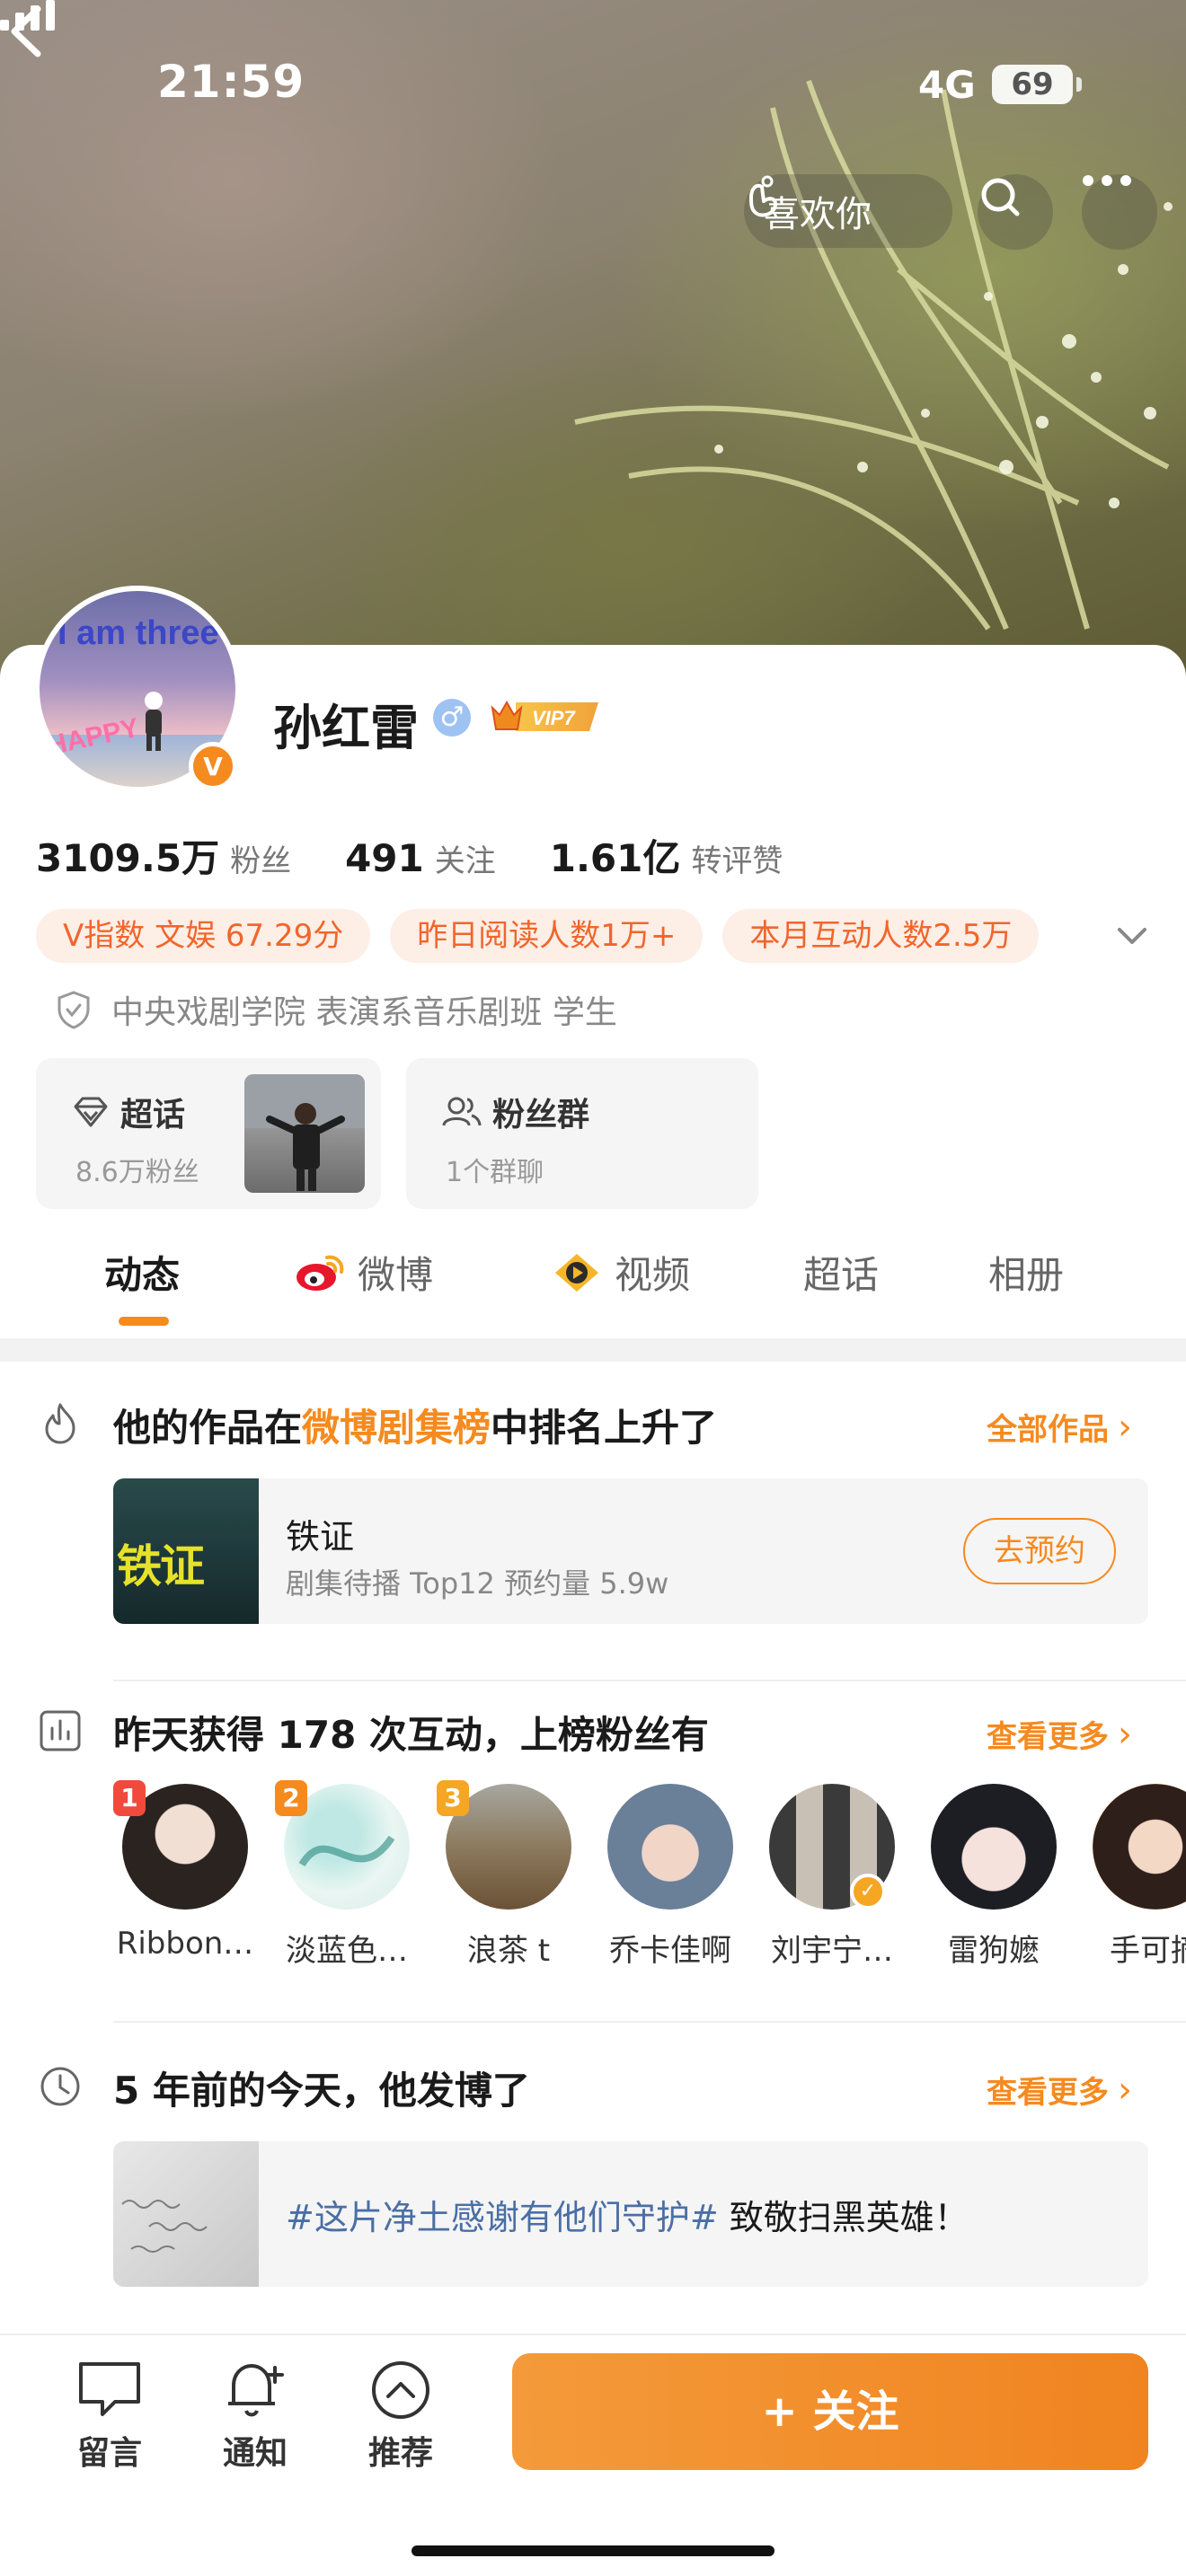 The height and width of the screenshot is (2576, 1186). What do you see at coordinates (320, 1537) in the screenshot?
I see `work-name: 铁证` at bounding box center [320, 1537].